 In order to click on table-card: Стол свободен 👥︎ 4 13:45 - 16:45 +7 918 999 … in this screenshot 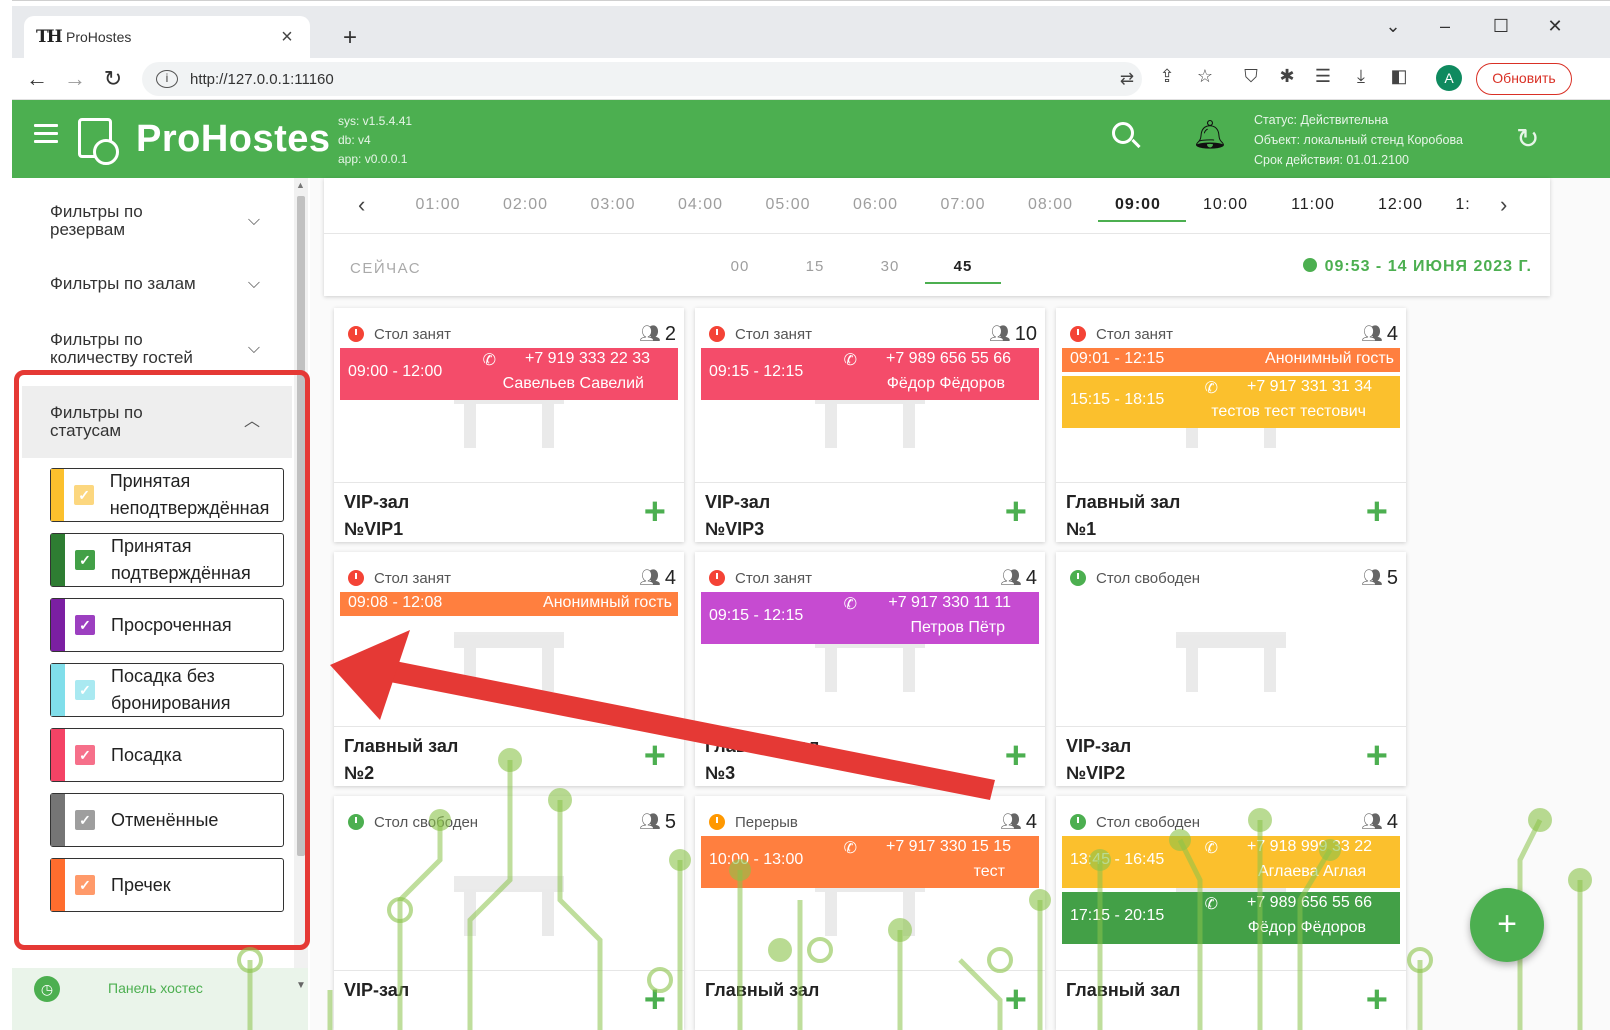, I will do `click(1231, 913)`.